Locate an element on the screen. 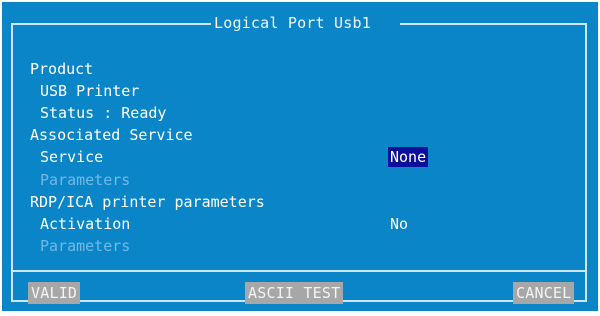 This screenshot has height=316, width=600. service-parameters-label: Parameters is located at coordinates (85, 180).